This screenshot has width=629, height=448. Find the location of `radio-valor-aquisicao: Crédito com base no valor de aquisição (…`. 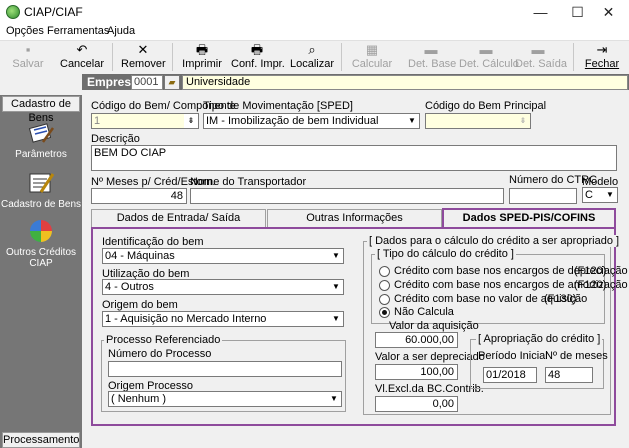

radio-valor-aquisicao: Crédito com base no valor de aquisição (… is located at coordinates (491, 299).